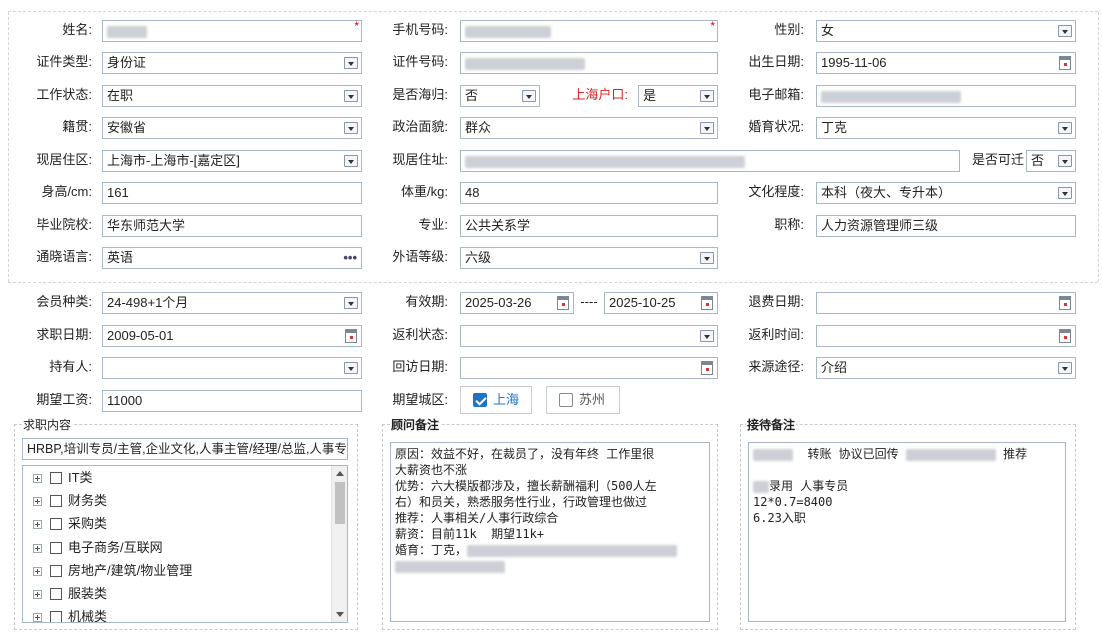 The width and height of the screenshot is (1102, 634). What do you see at coordinates (661, 303) in the screenshot?
I see `valid-to-field: 2025-10-25` at bounding box center [661, 303].